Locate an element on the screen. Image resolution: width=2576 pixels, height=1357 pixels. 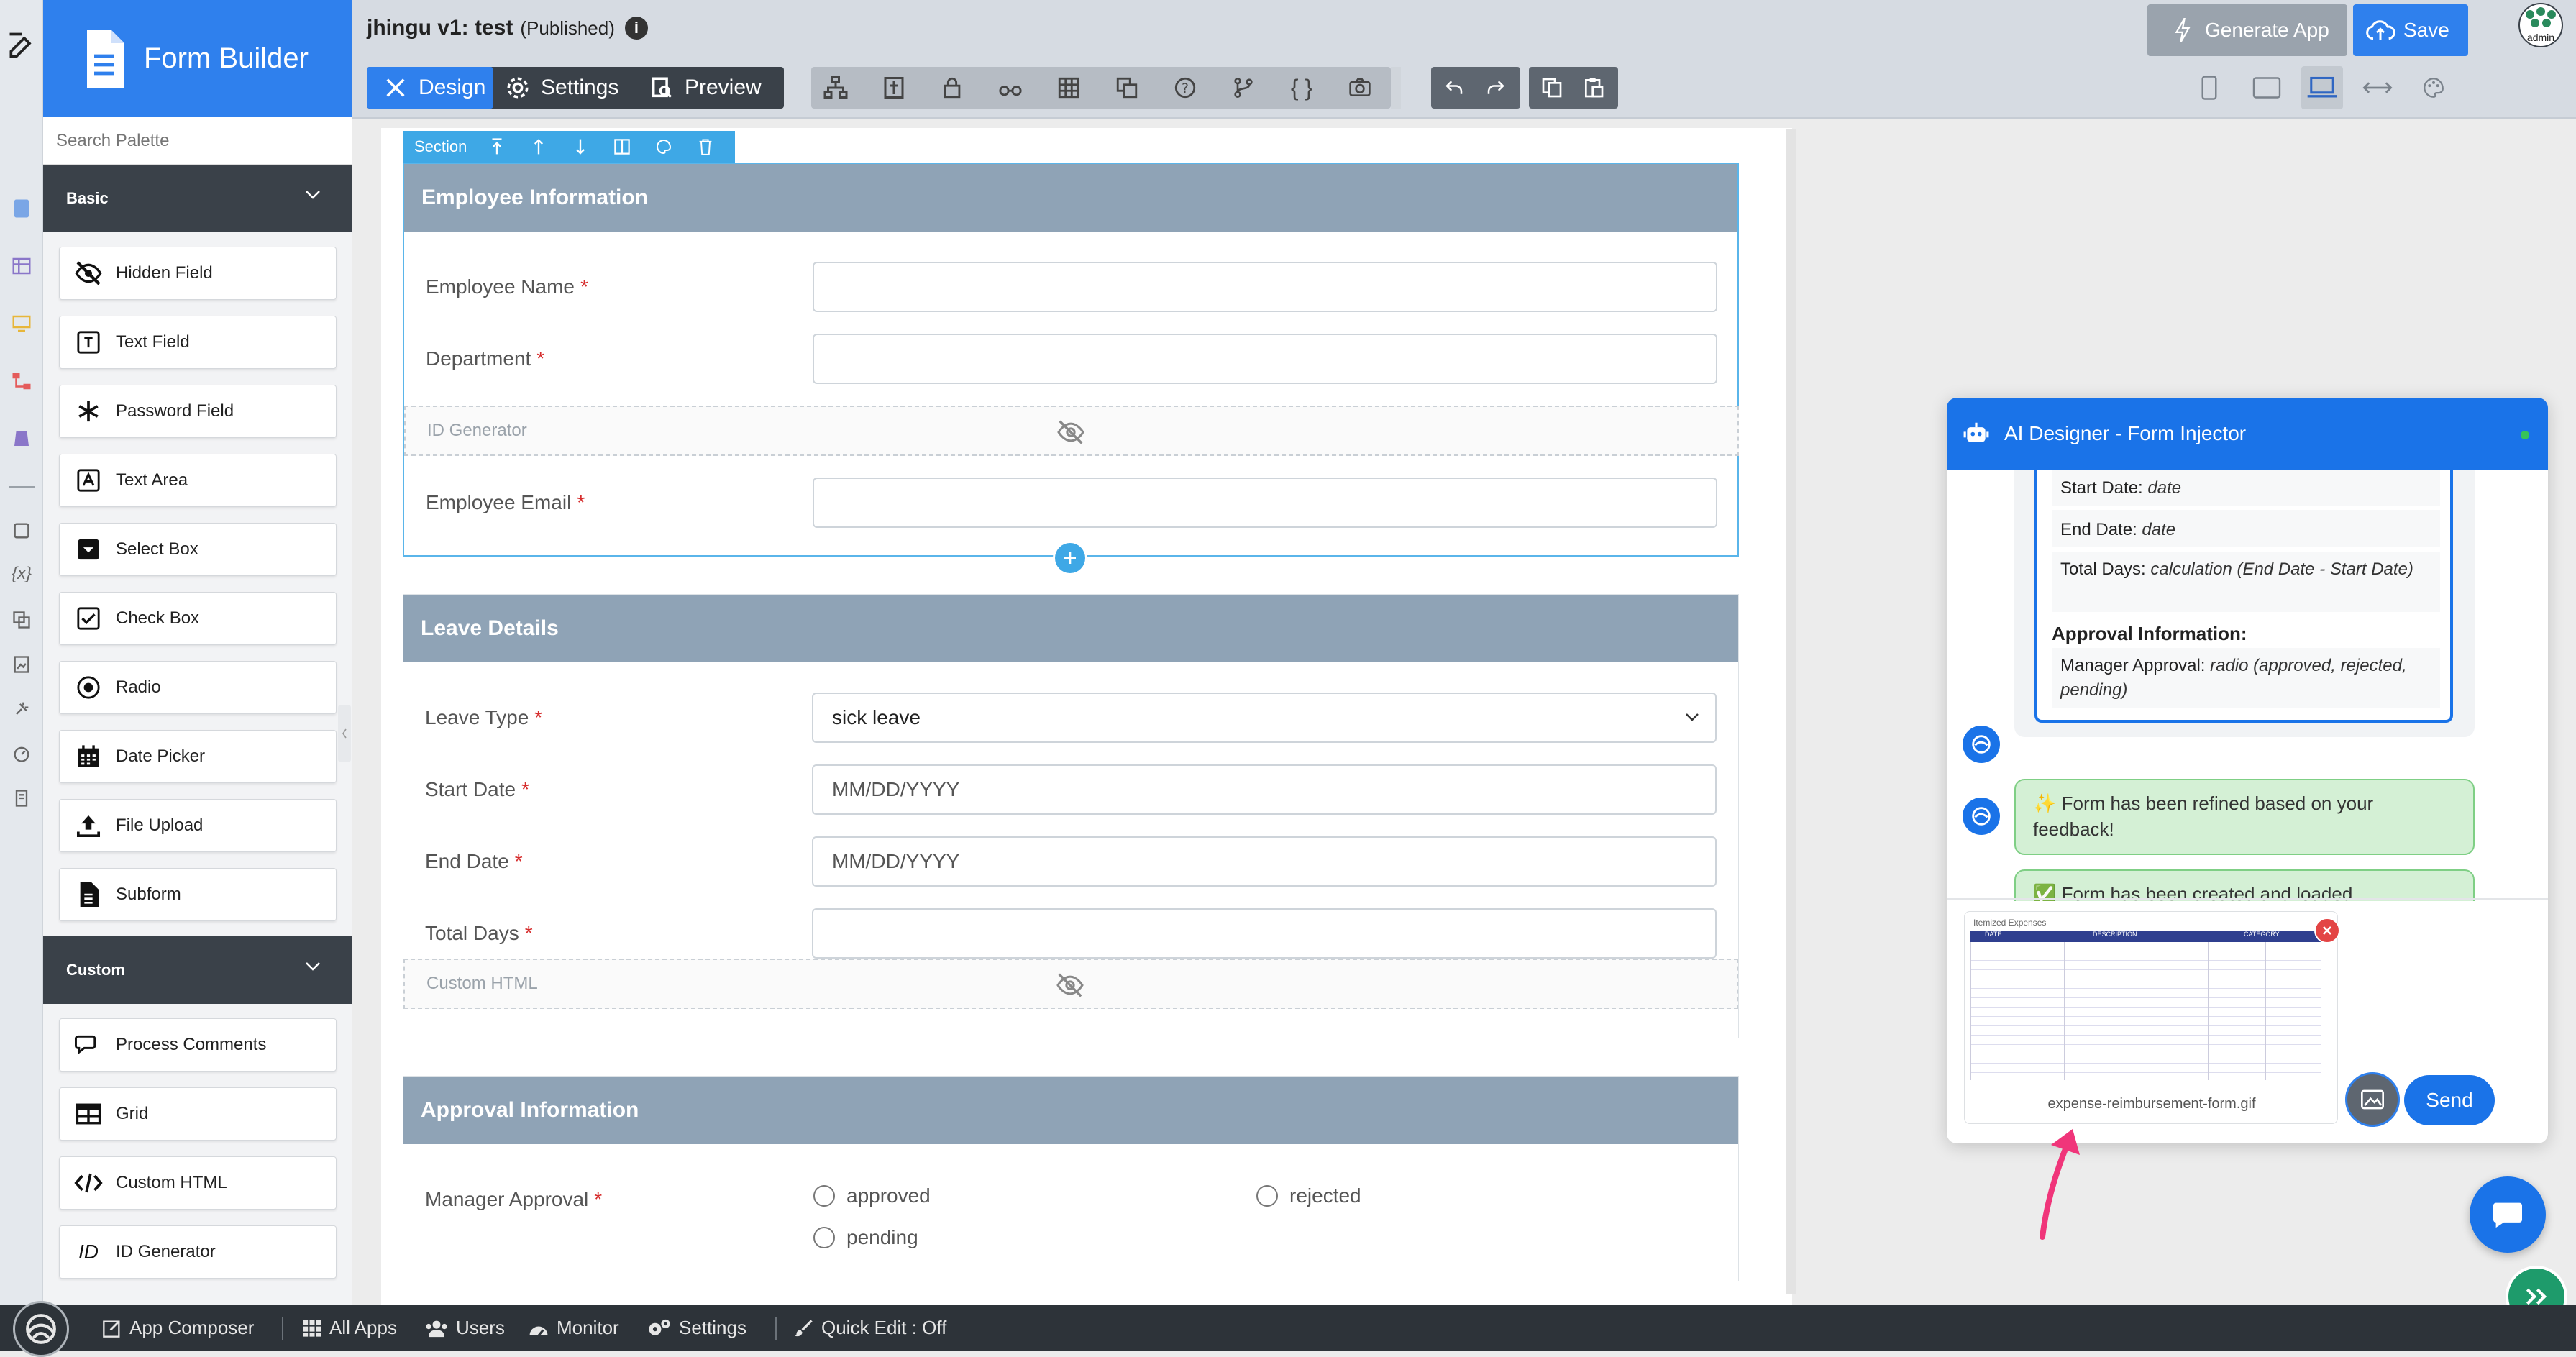
quick-edit-label: Quick Edit : Off is located at coordinates (884, 1327).